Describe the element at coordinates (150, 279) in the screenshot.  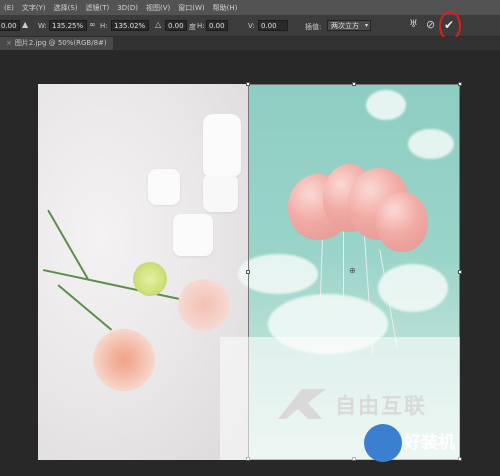
I see `green-flower` at that location.